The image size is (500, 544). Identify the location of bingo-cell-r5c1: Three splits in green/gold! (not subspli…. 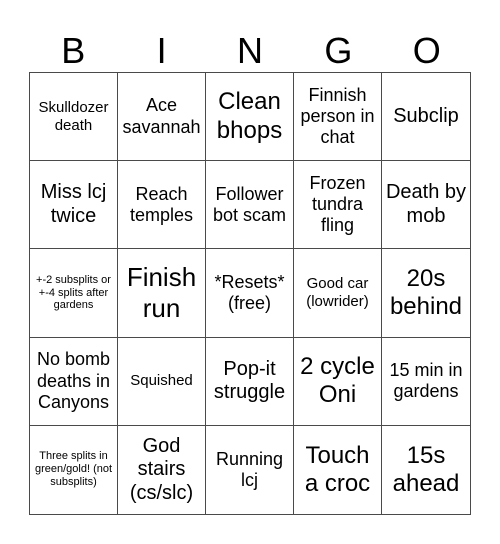
(74, 469).